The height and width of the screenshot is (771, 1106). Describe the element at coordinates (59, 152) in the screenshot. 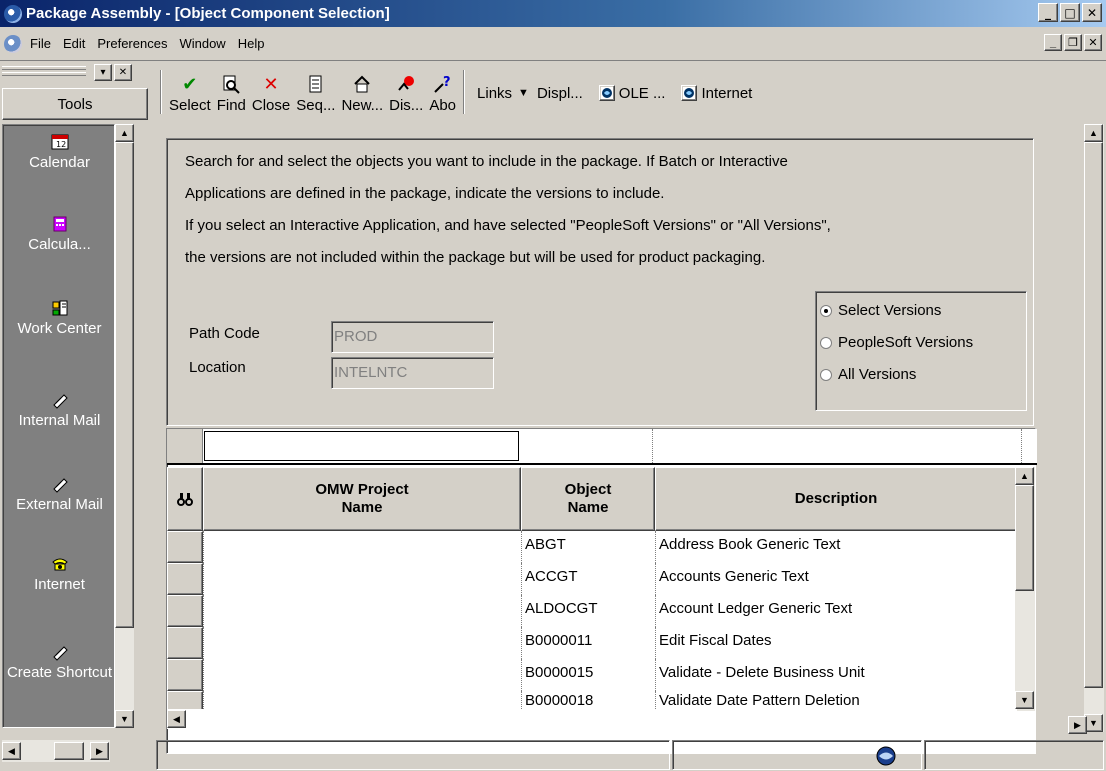

I see `tool-calendar: 12 Calendar` at that location.